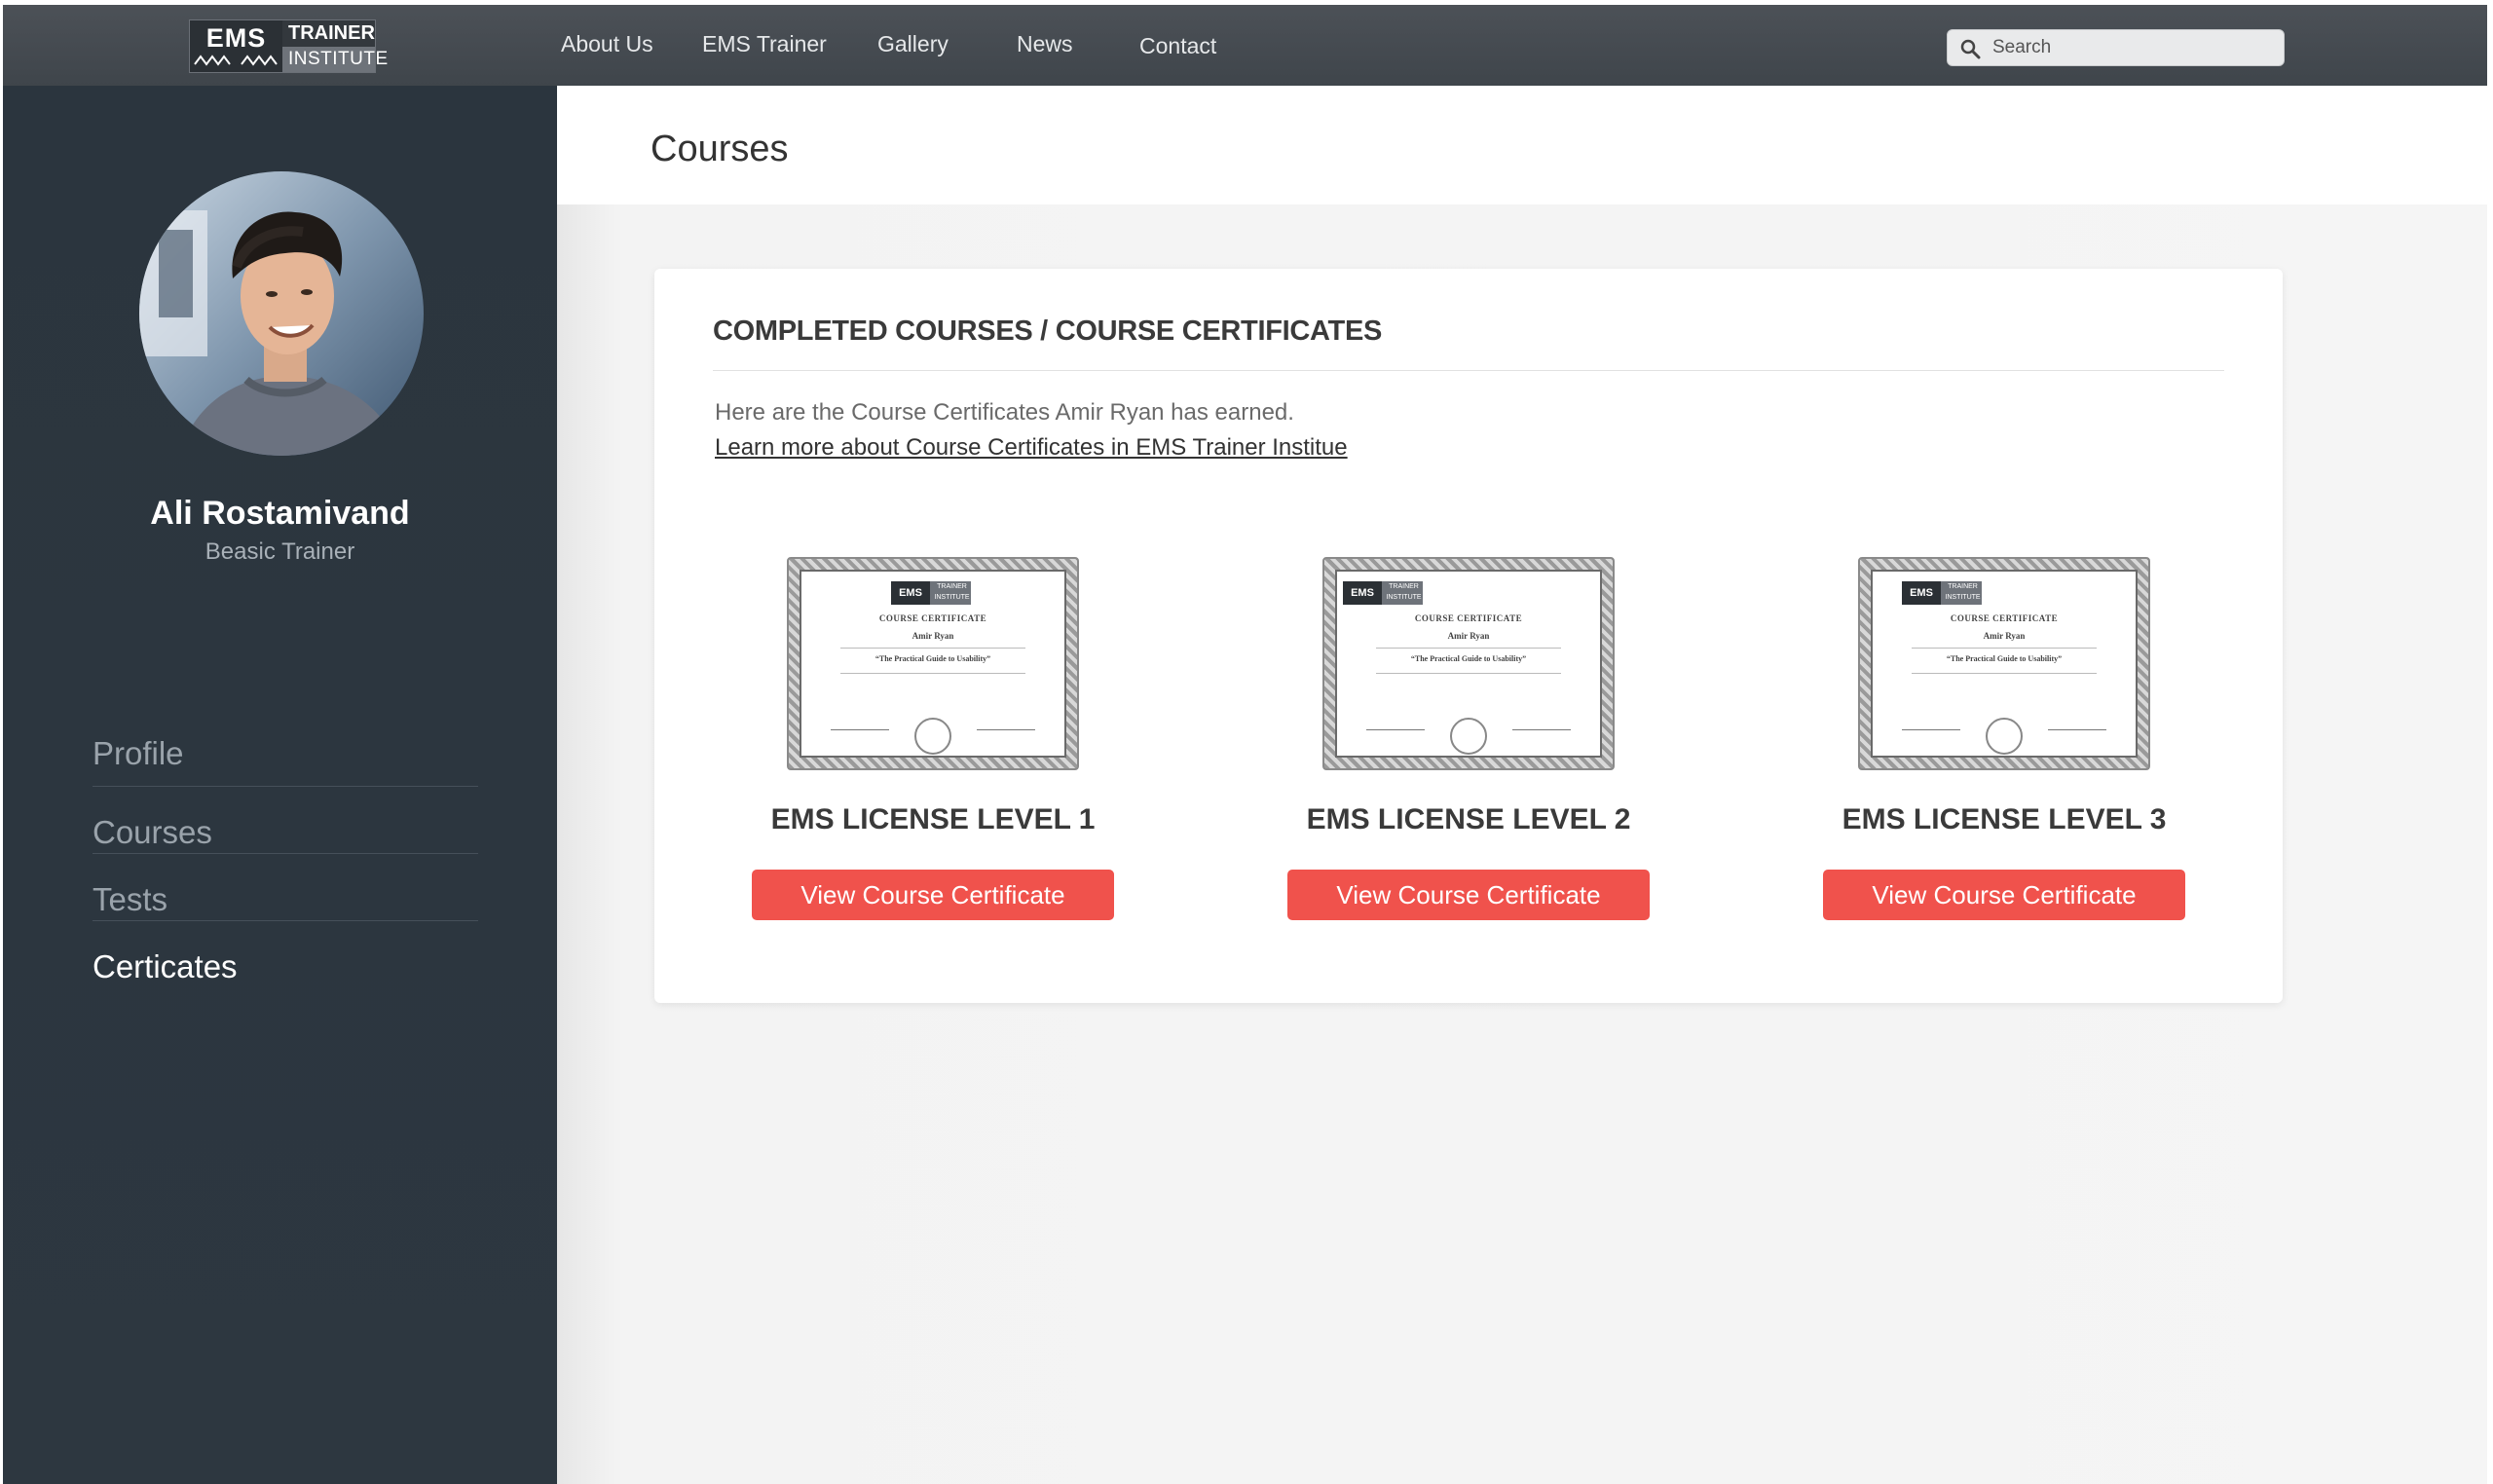  Describe the element at coordinates (2133, 47) in the screenshot. I see `search-input` at that location.